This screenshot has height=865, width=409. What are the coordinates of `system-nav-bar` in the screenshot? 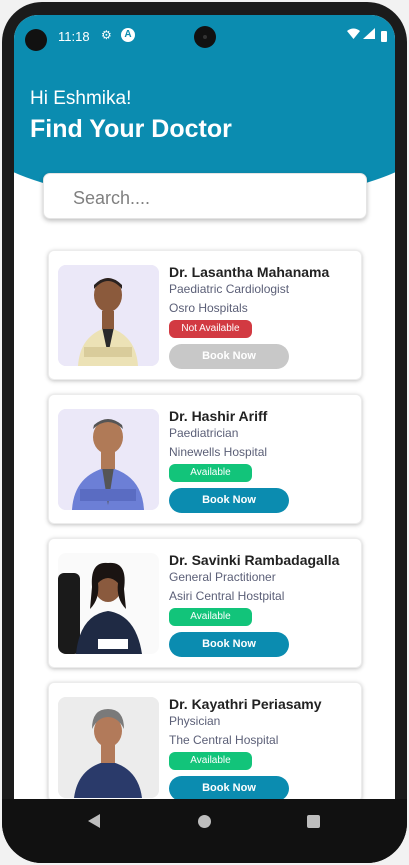 It's located at (204, 831).